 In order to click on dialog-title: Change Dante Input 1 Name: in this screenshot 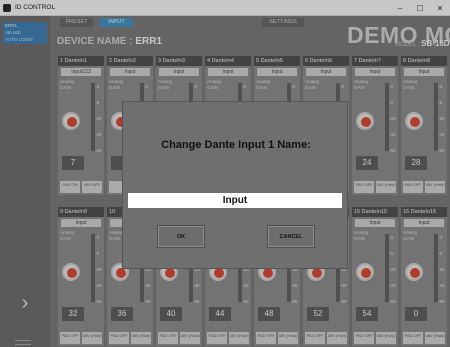, I will do `click(236, 145)`.